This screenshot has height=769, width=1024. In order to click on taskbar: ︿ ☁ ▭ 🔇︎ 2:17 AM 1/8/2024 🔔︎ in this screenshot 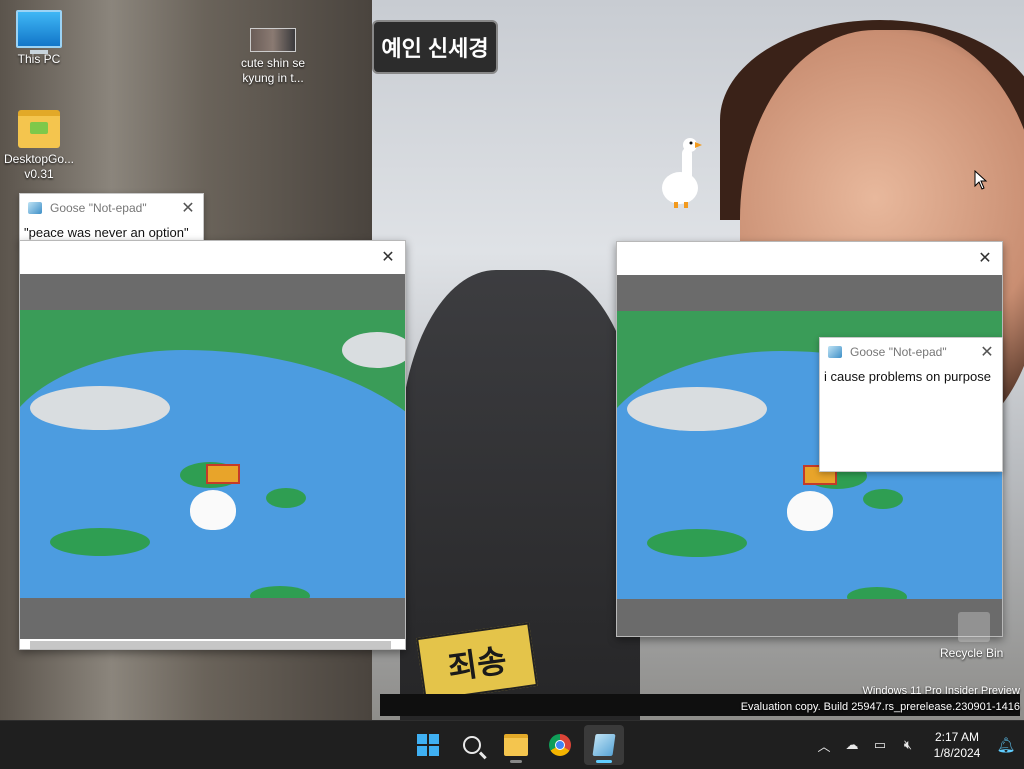, I will do `click(512, 744)`.